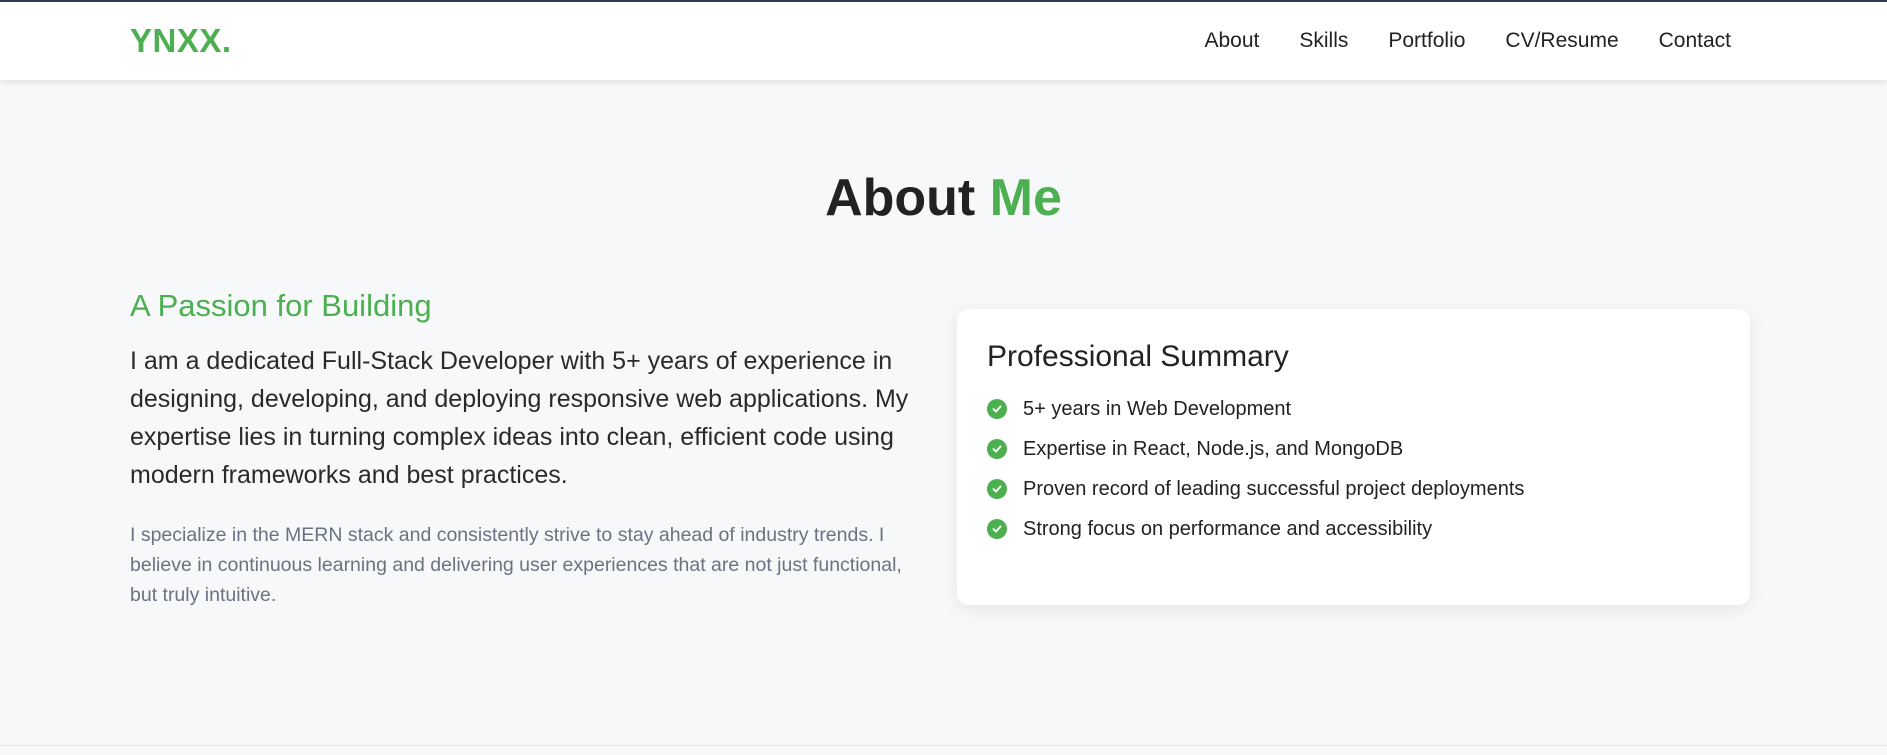 The width and height of the screenshot is (1887, 755). Describe the element at coordinates (181, 41) in the screenshot. I see `site-logo: YNXX.` at that location.